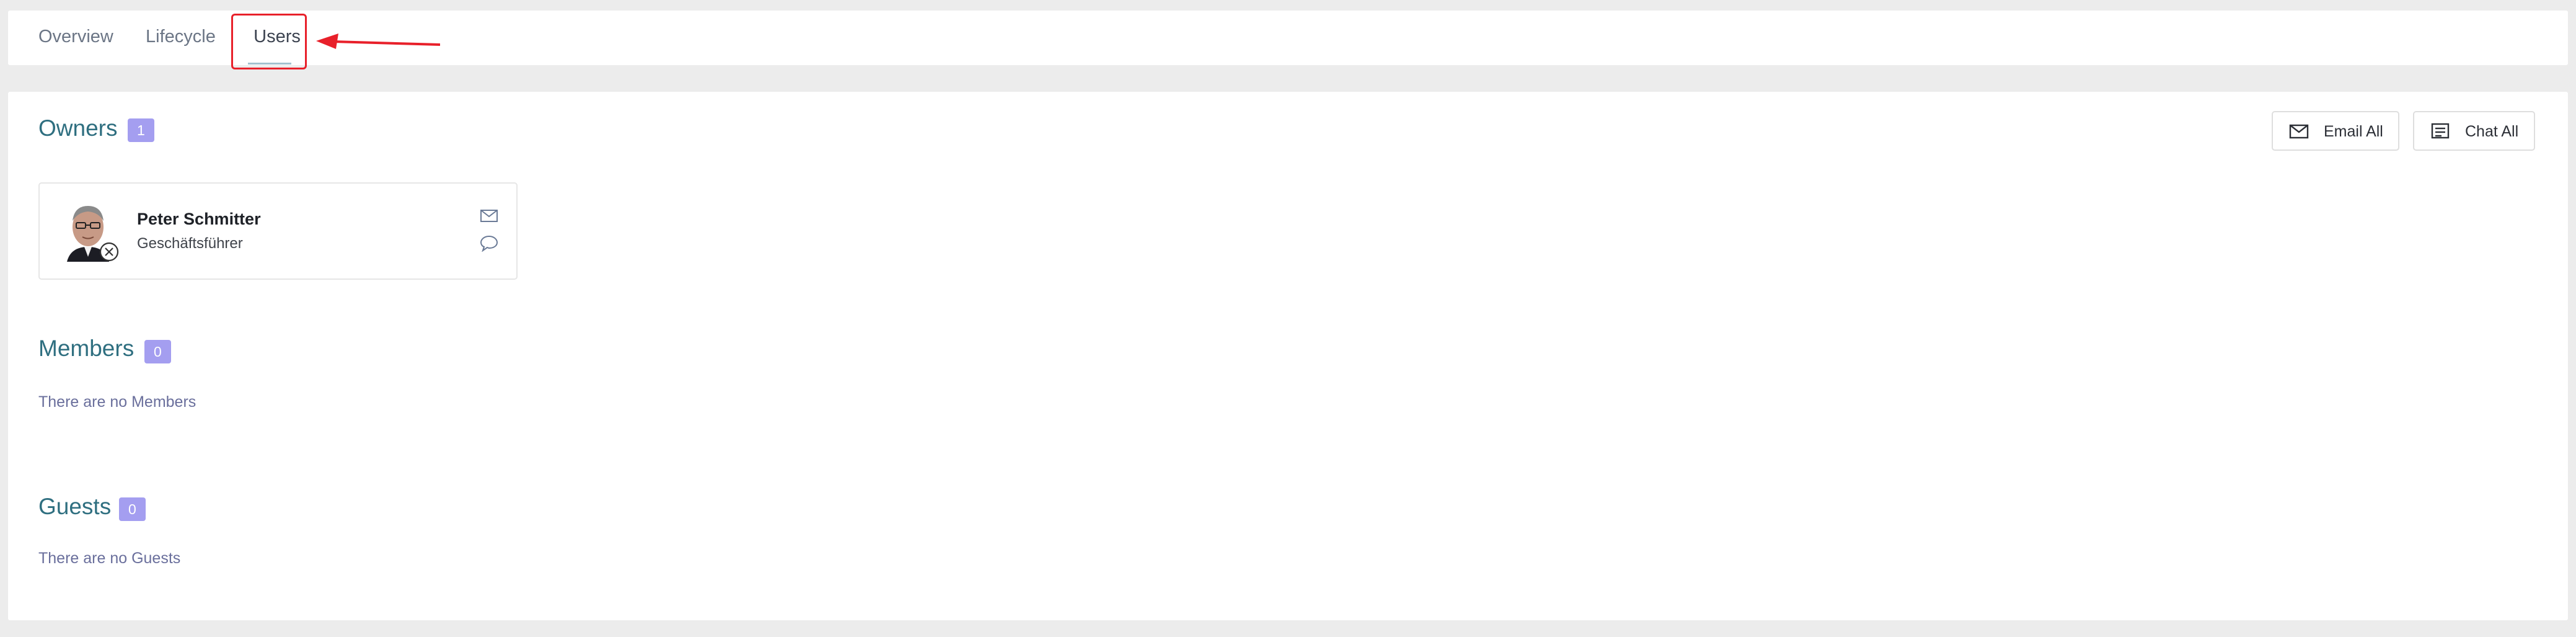  Describe the element at coordinates (75, 506) in the screenshot. I see `guests-title: Guests` at that location.